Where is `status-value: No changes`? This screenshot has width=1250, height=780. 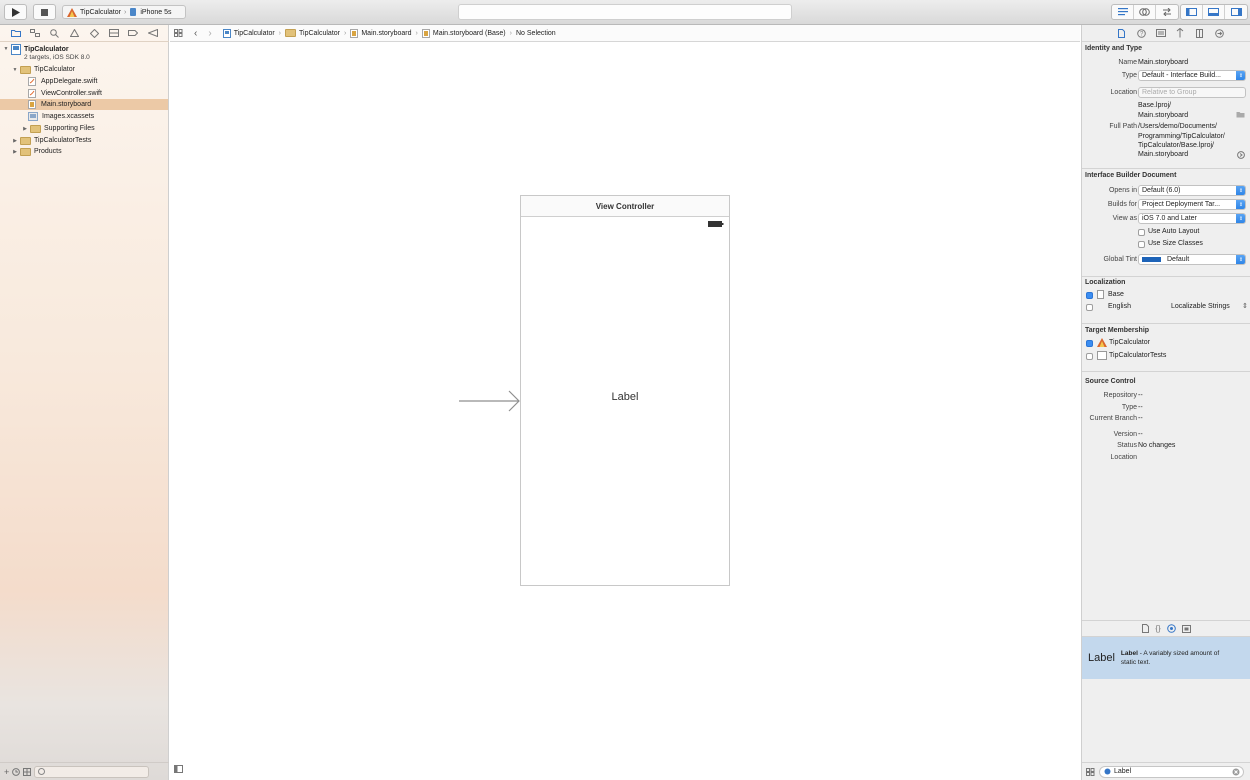 status-value: No changes is located at coordinates (1157, 445).